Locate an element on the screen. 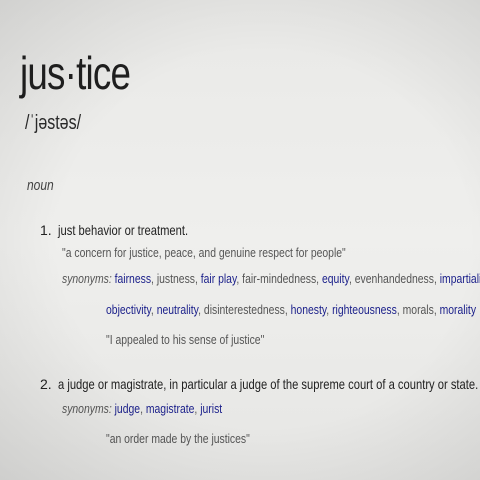 Image resolution: width=480 pixels, height=480 pixels. synonym-link: neutrality is located at coordinates (177, 309).